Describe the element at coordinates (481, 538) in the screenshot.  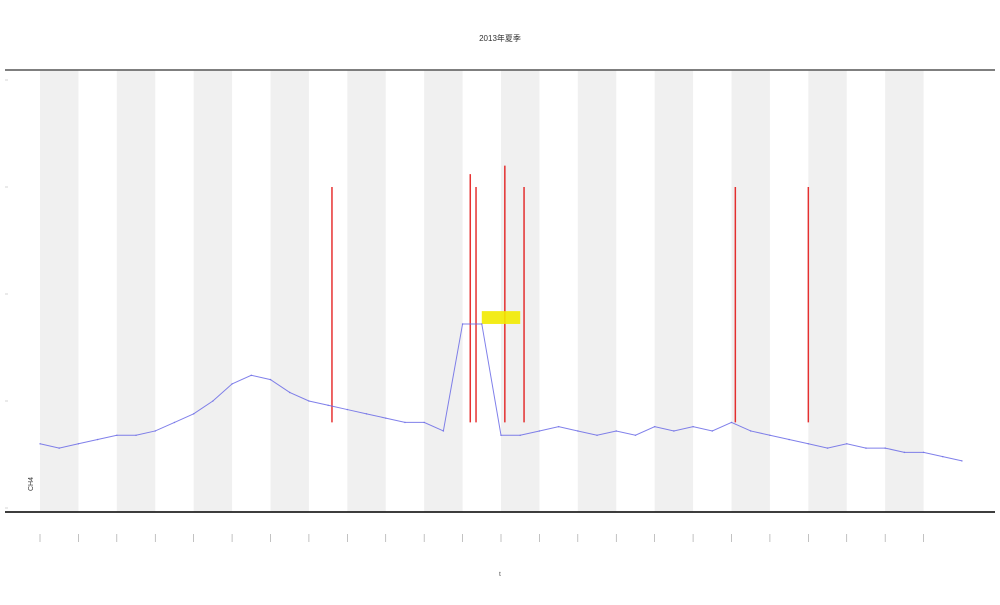
I see `x-ticks` at that location.